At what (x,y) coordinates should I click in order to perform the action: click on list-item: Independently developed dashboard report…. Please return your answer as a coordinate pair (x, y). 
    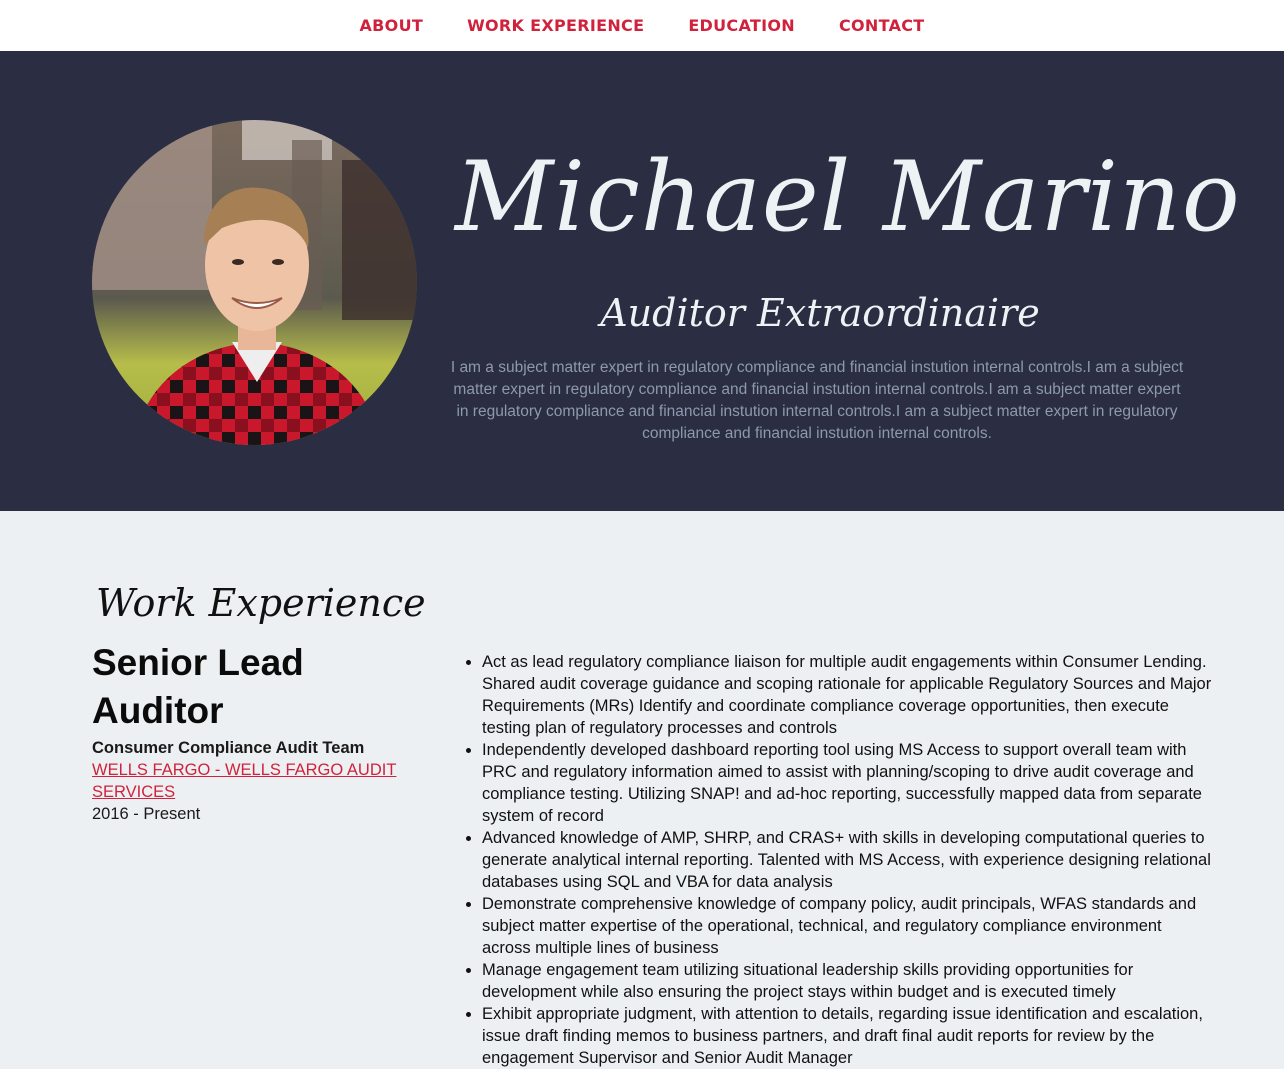
    Looking at the image, I should click on (847, 783).